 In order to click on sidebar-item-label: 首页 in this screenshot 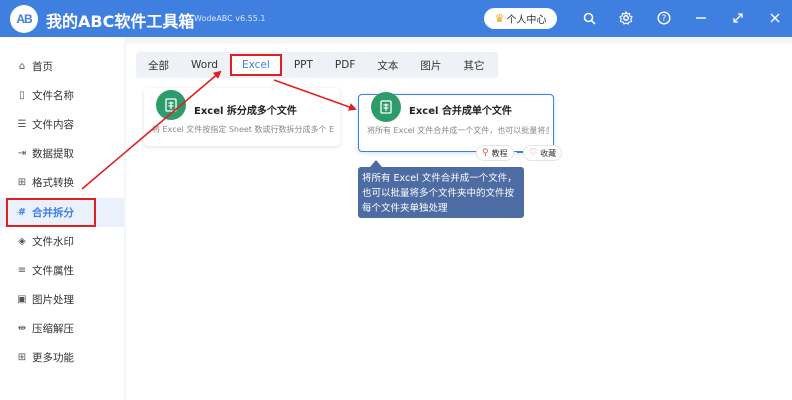, I will do `click(42, 67)`.